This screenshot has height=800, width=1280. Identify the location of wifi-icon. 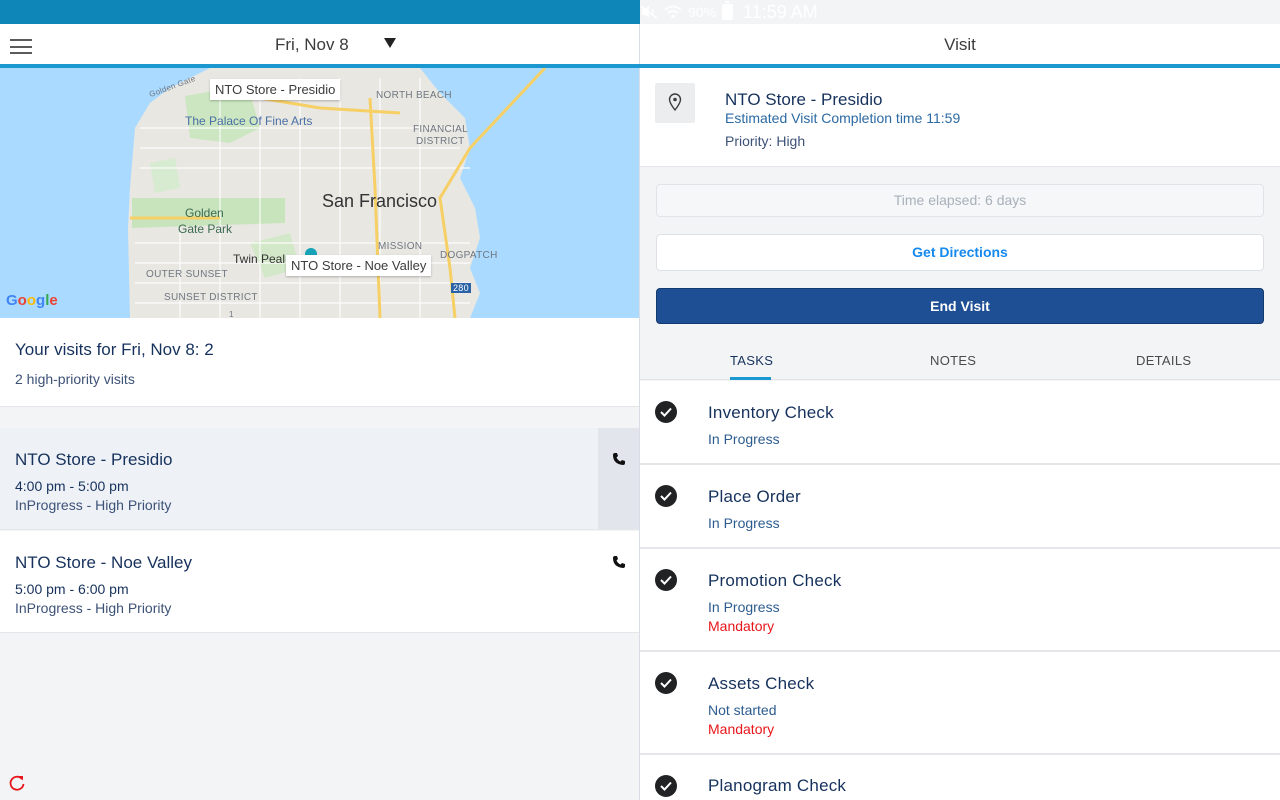
(673, 12).